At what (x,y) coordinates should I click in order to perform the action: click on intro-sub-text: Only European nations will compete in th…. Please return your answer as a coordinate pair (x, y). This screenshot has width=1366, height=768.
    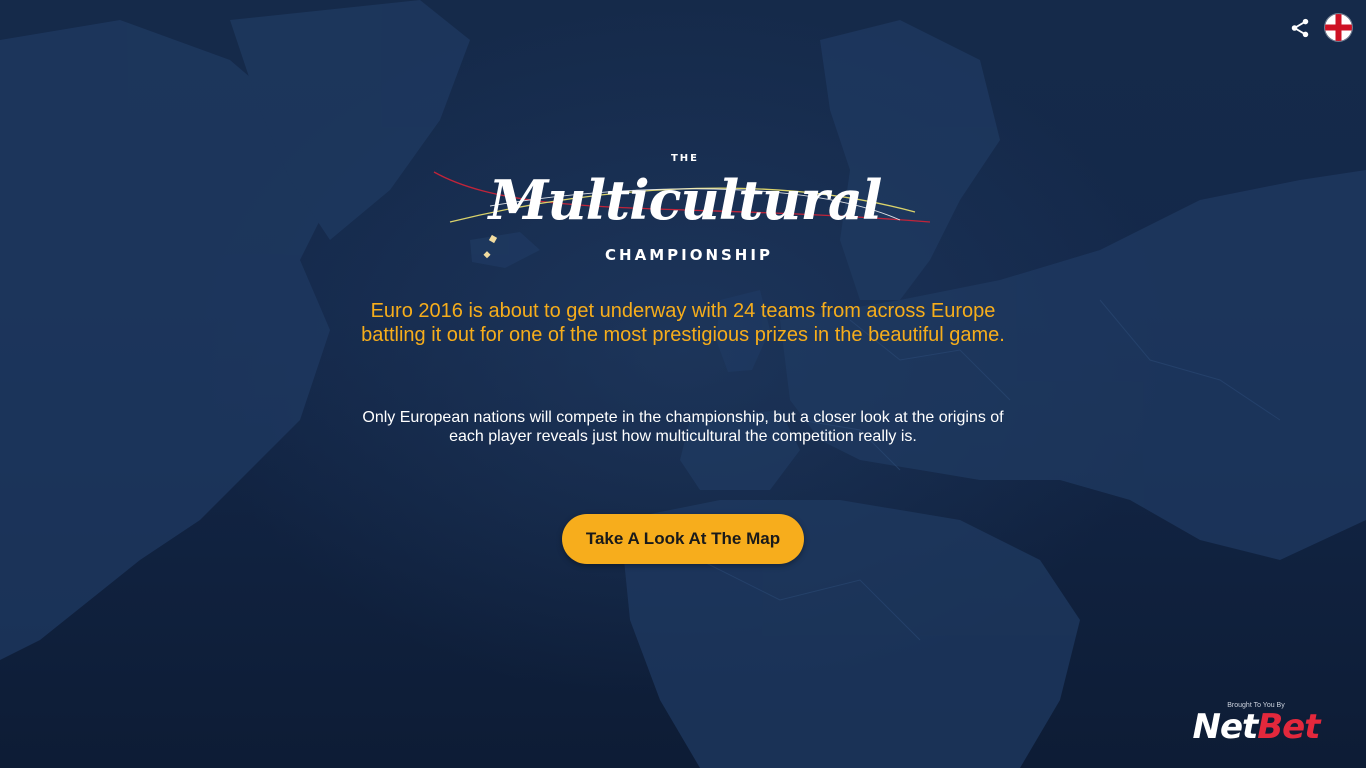
    Looking at the image, I should click on (683, 427).